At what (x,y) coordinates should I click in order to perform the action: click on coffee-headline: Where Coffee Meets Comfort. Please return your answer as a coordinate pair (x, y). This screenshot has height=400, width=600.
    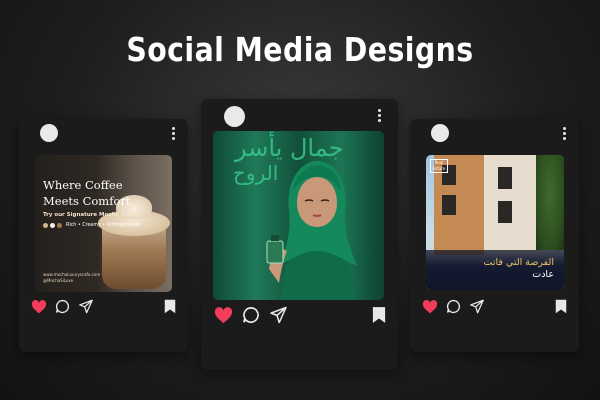
    Looking at the image, I should click on (87, 193).